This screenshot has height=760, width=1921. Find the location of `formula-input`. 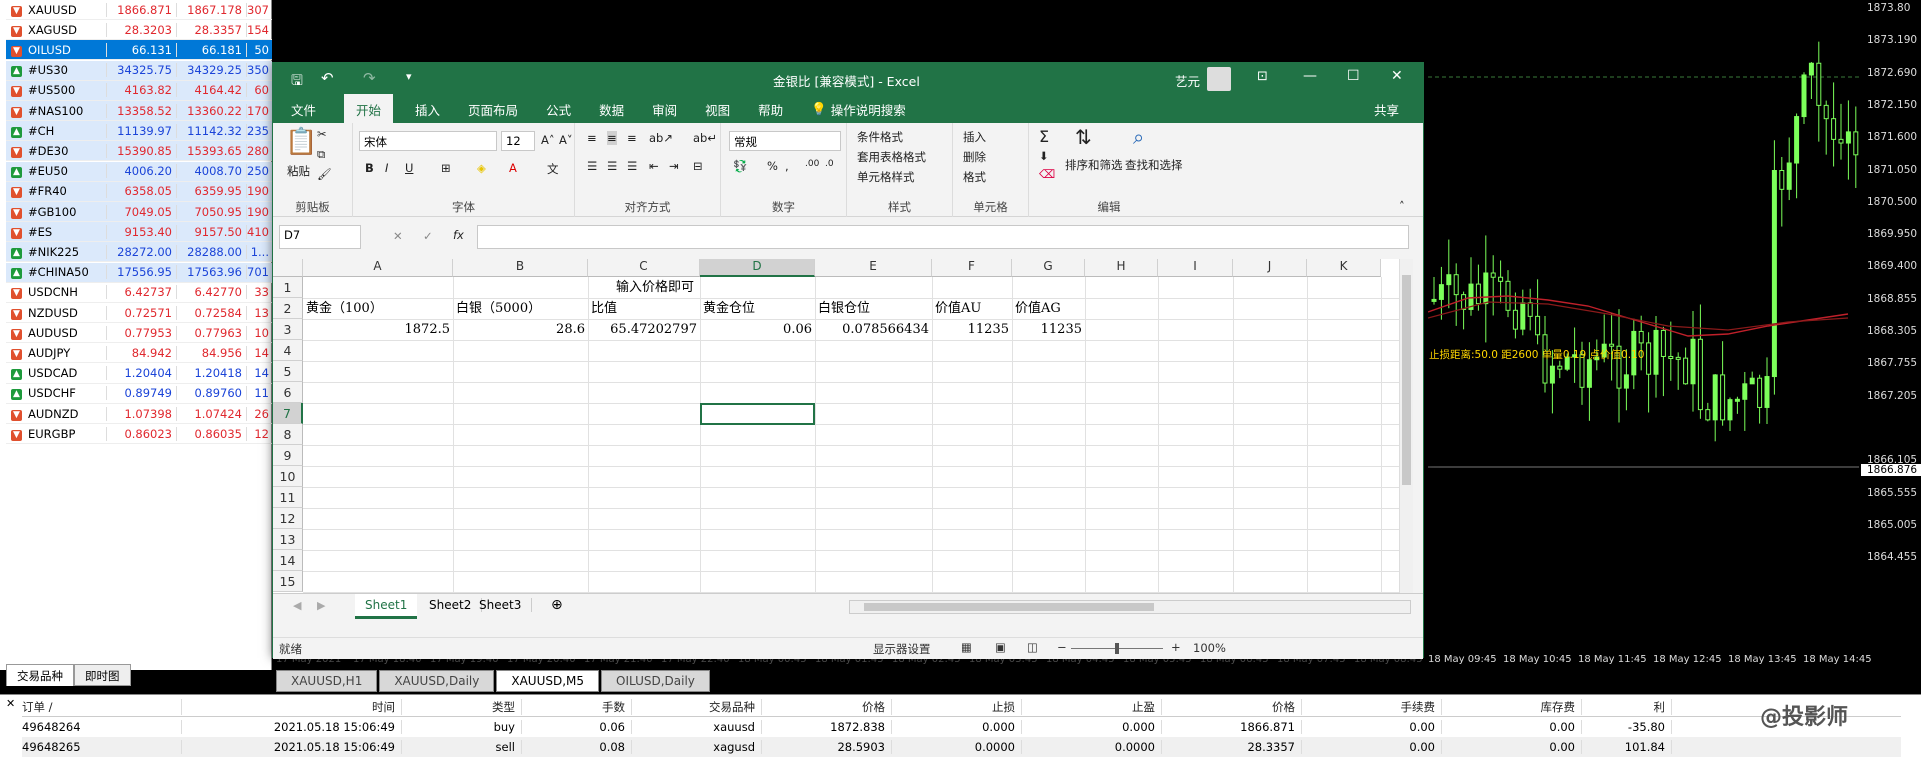

formula-input is located at coordinates (943, 237).